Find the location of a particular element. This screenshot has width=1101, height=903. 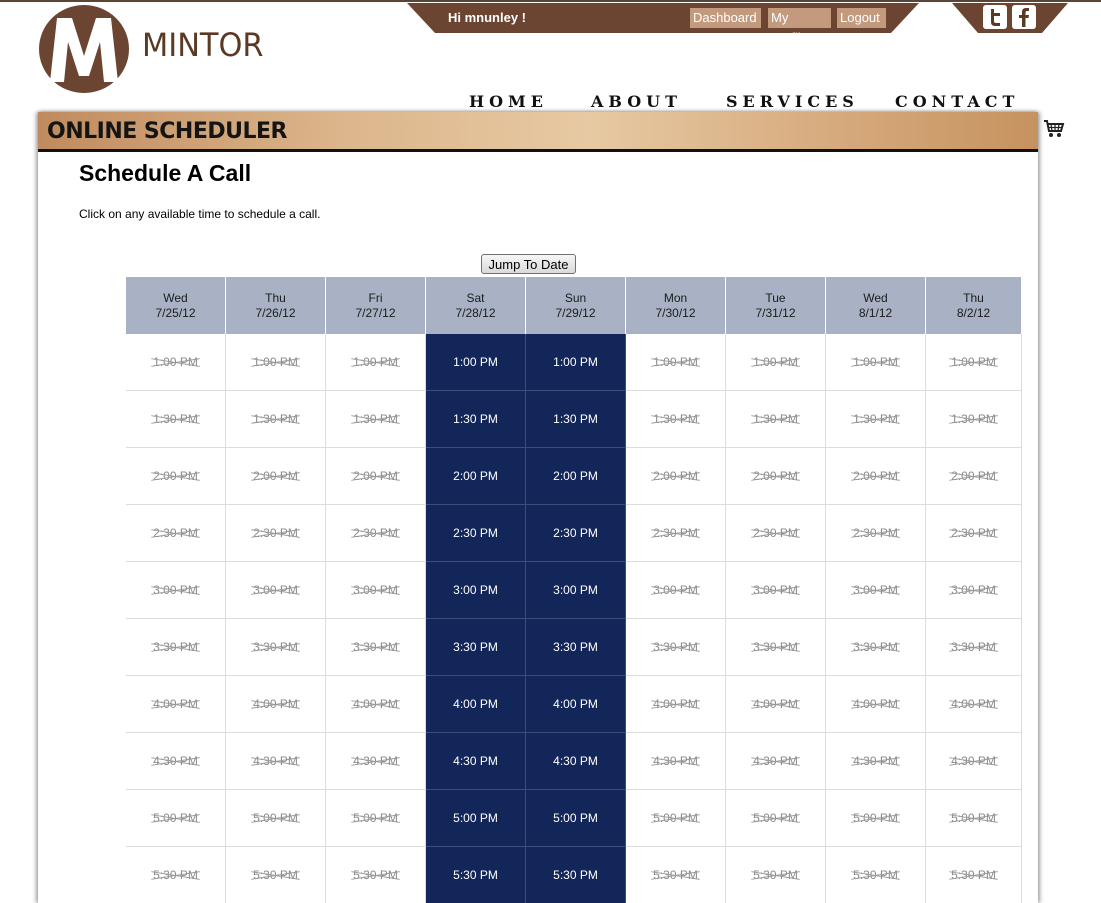

facebook-icon is located at coordinates (1024, 17).